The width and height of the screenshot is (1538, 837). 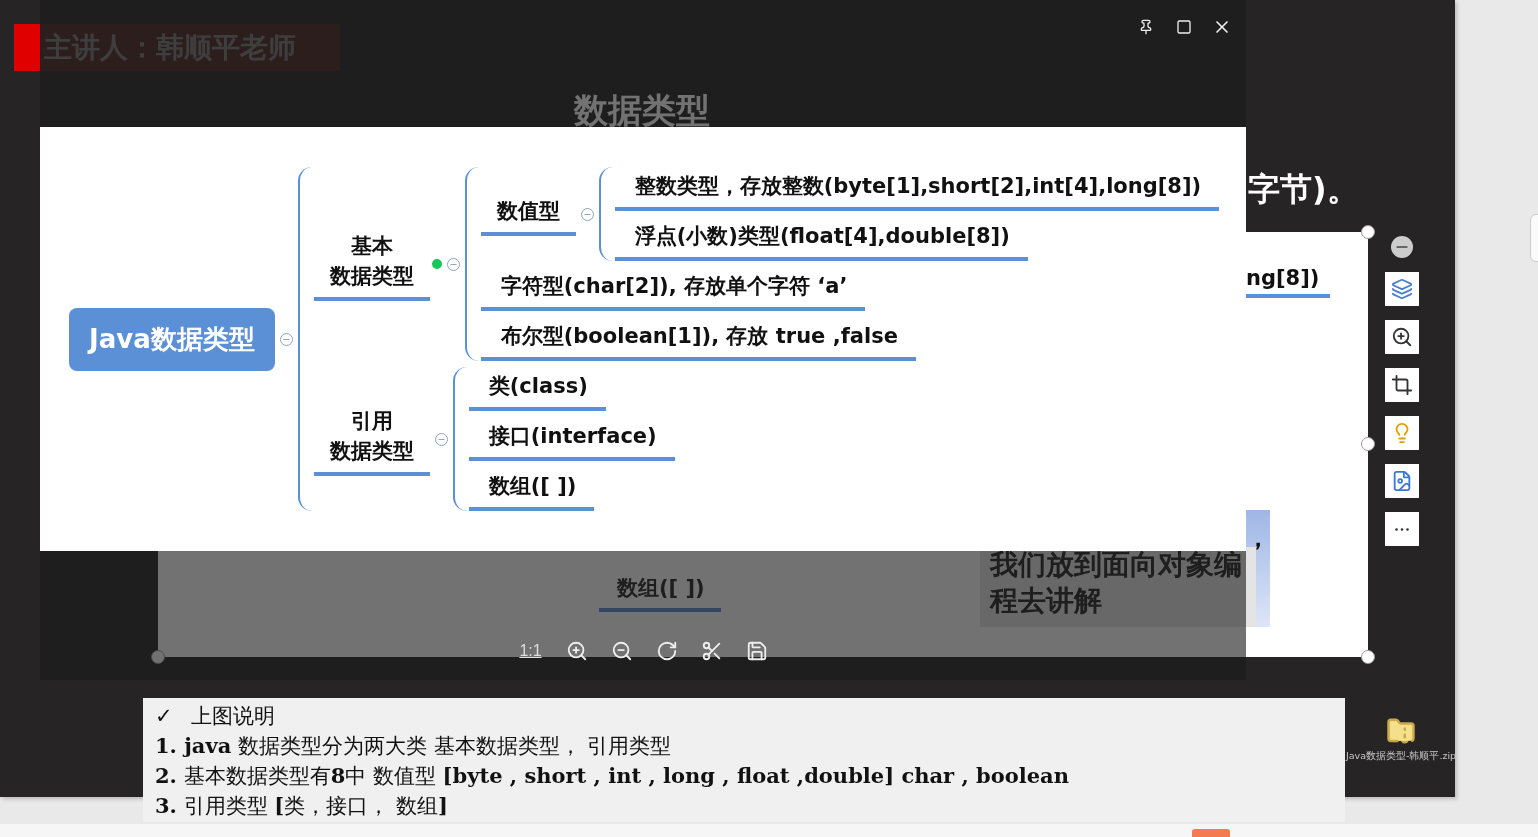 I want to click on layers-button, so click(x=1402, y=289).